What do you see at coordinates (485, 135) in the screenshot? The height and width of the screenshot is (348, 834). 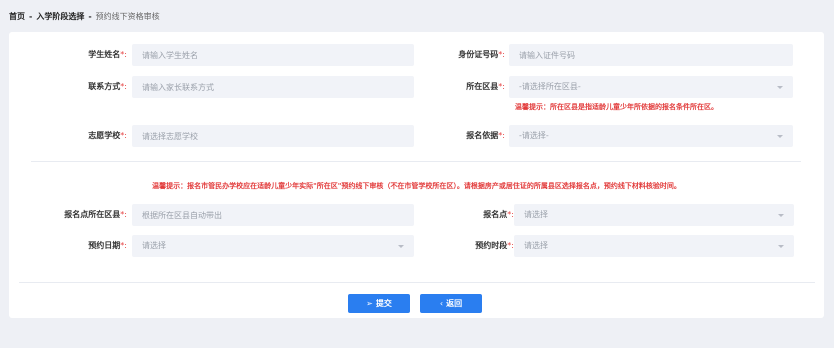 I see `basis-label: 报名依据*:` at bounding box center [485, 135].